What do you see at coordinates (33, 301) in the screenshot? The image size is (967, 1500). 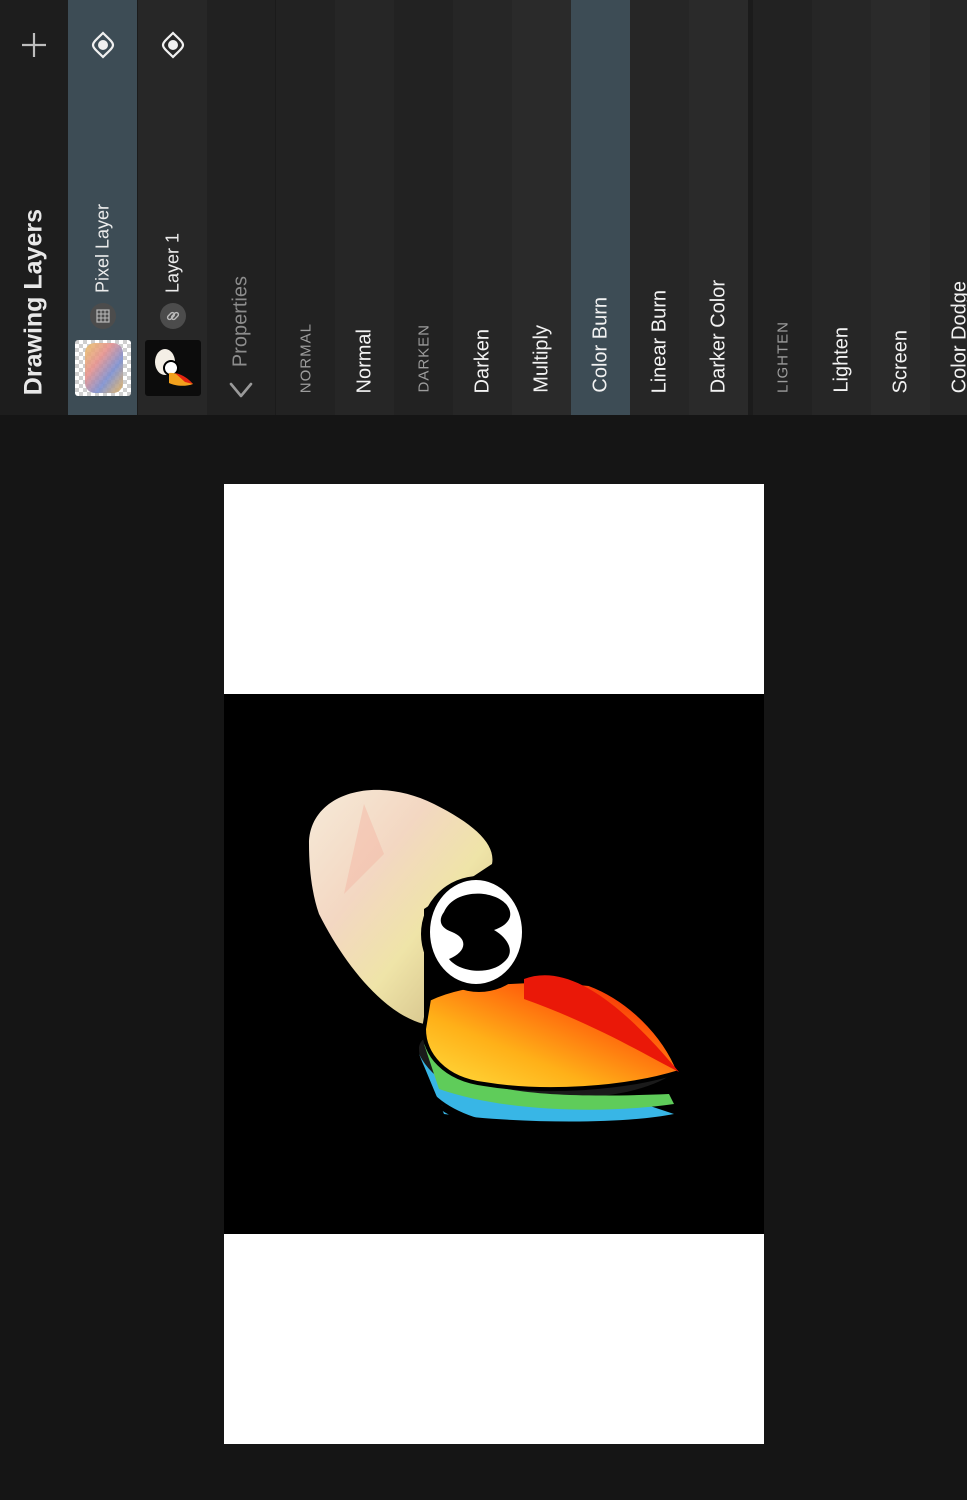 I see `panel-title: Drawing Layers` at bounding box center [33, 301].